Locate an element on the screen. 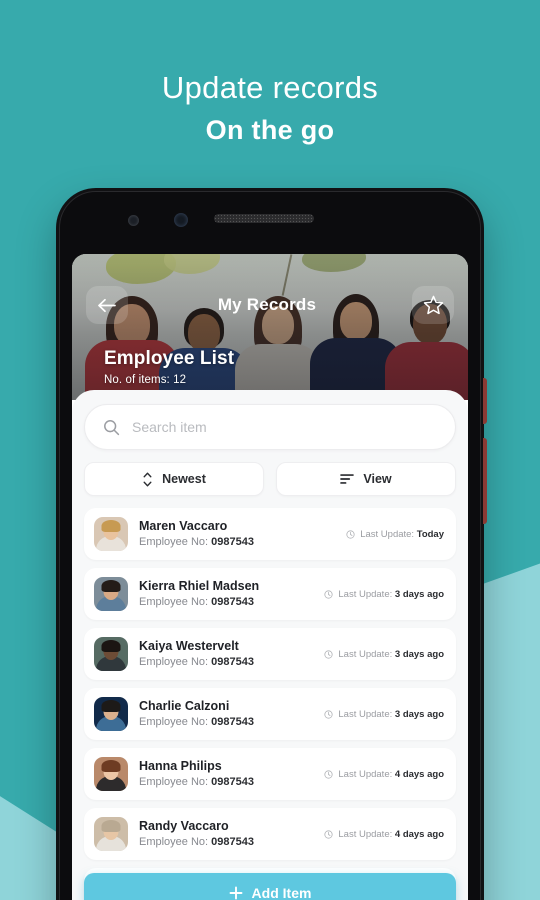 The height and width of the screenshot is (900, 540). item-count: No. of items: 12 is located at coordinates (145, 380).